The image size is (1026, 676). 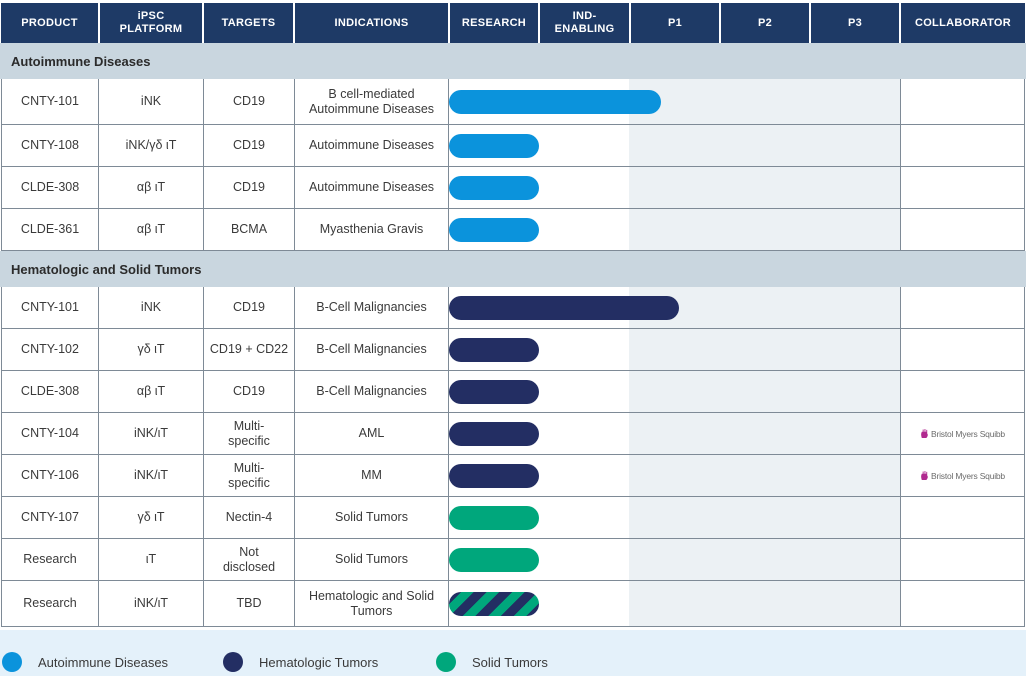 What do you see at coordinates (50, 434) in the screenshot?
I see `product-cell: CNTY-104` at bounding box center [50, 434].